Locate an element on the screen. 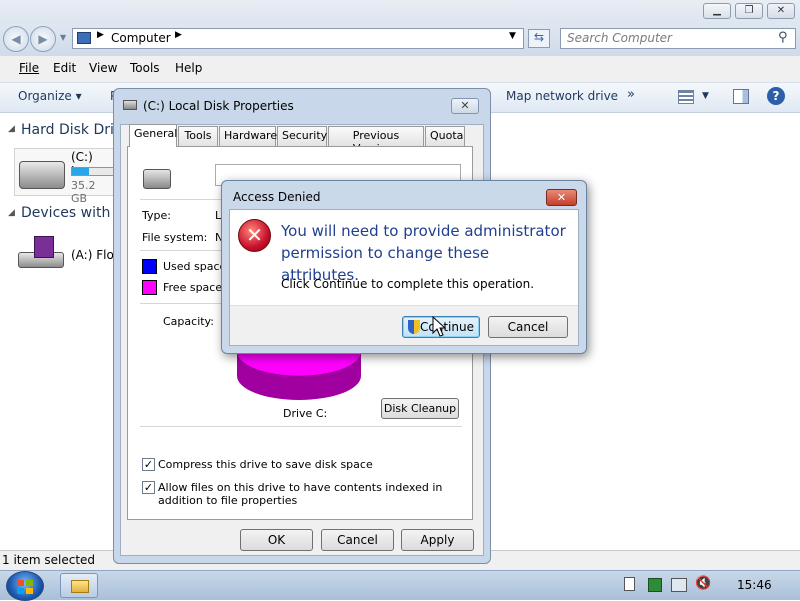  free-space-swatch is located at coordinates (149, 287).